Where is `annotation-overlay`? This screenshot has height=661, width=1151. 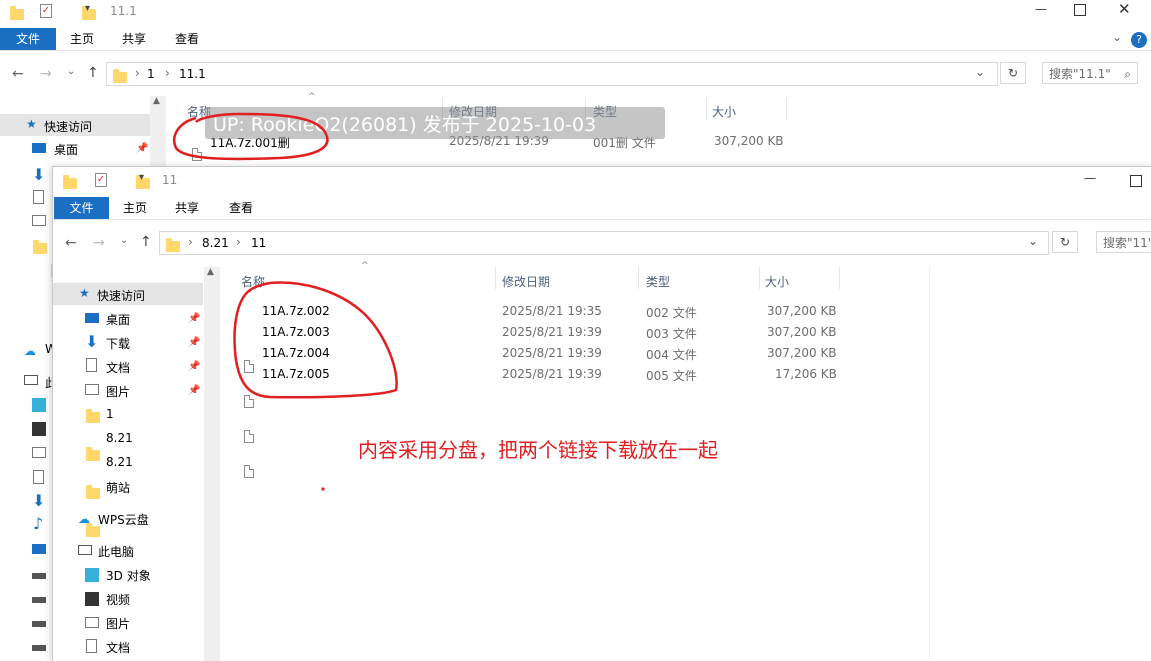
annotation-overlay is located at coordinates (285, 301).